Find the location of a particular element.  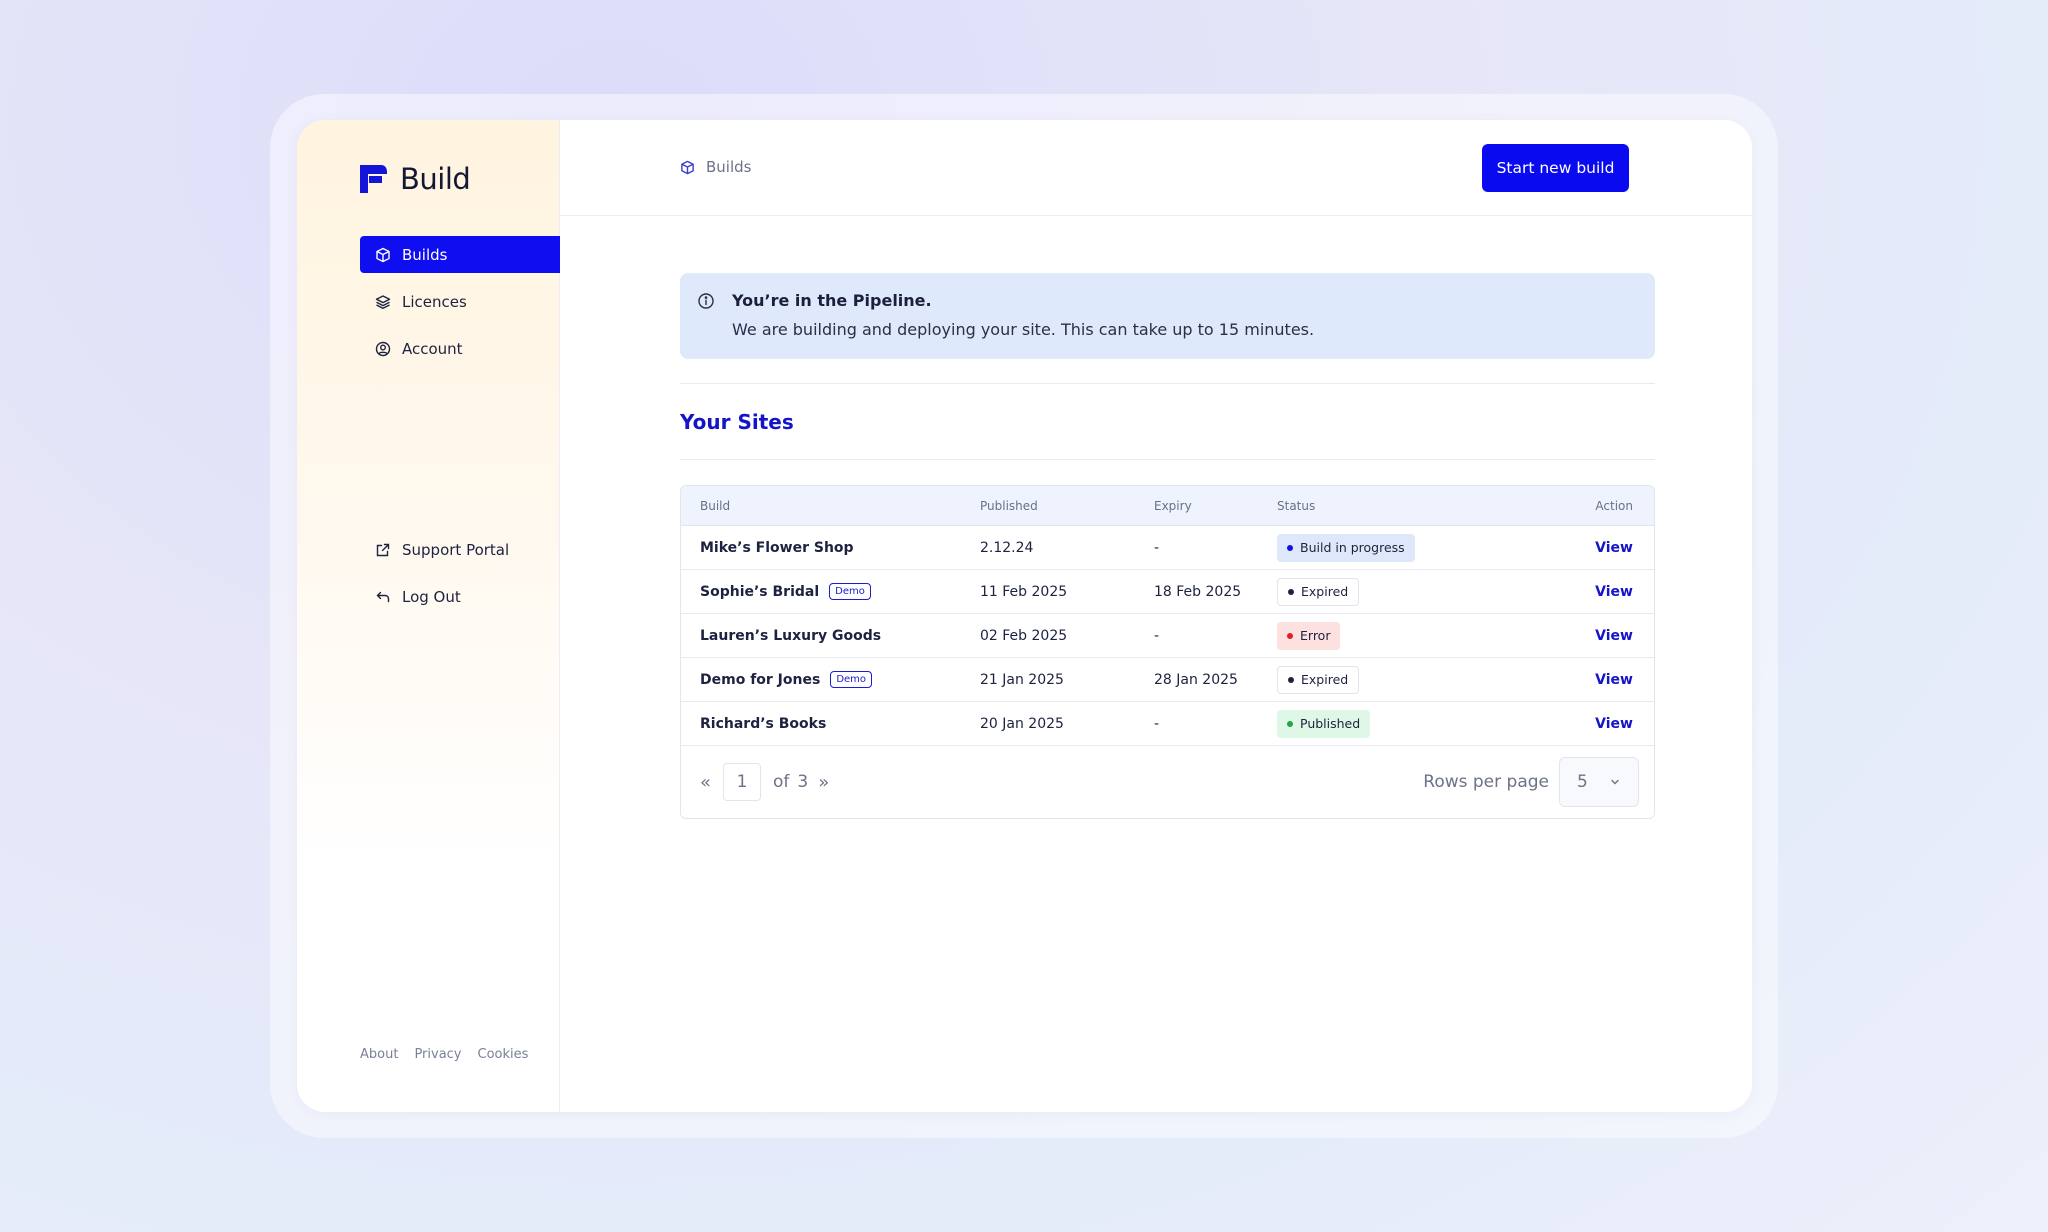

sidebar-item-support-portal: Support Portal is located at coordinates (460, 549).